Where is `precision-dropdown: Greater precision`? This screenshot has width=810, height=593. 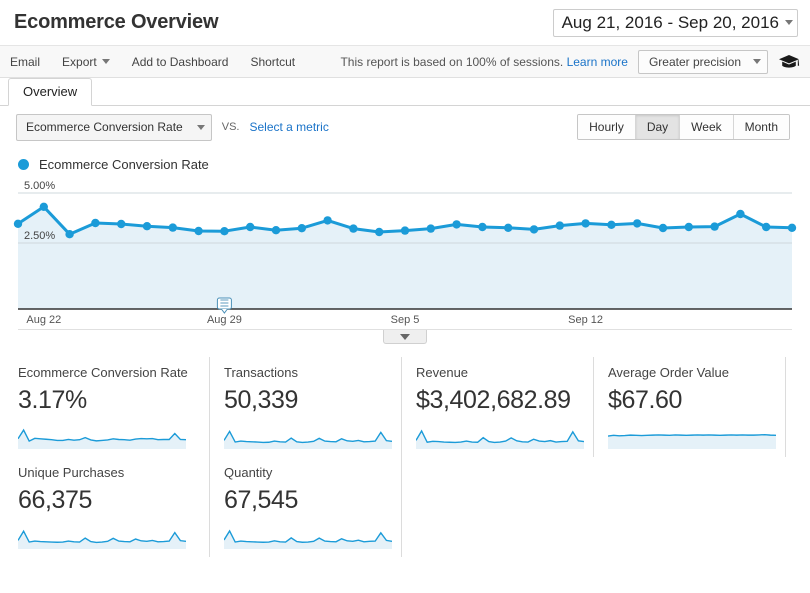 precision-dropdown: Greater precision is located at coordinates (702, 61).